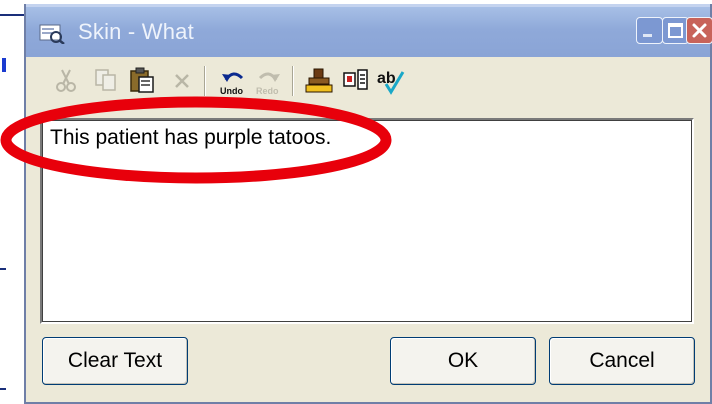 The width and height of the screenshot is (712, 404). Describe the element at coordinates (649, 30) in the screenshot. I see `minimize-button` at that location.